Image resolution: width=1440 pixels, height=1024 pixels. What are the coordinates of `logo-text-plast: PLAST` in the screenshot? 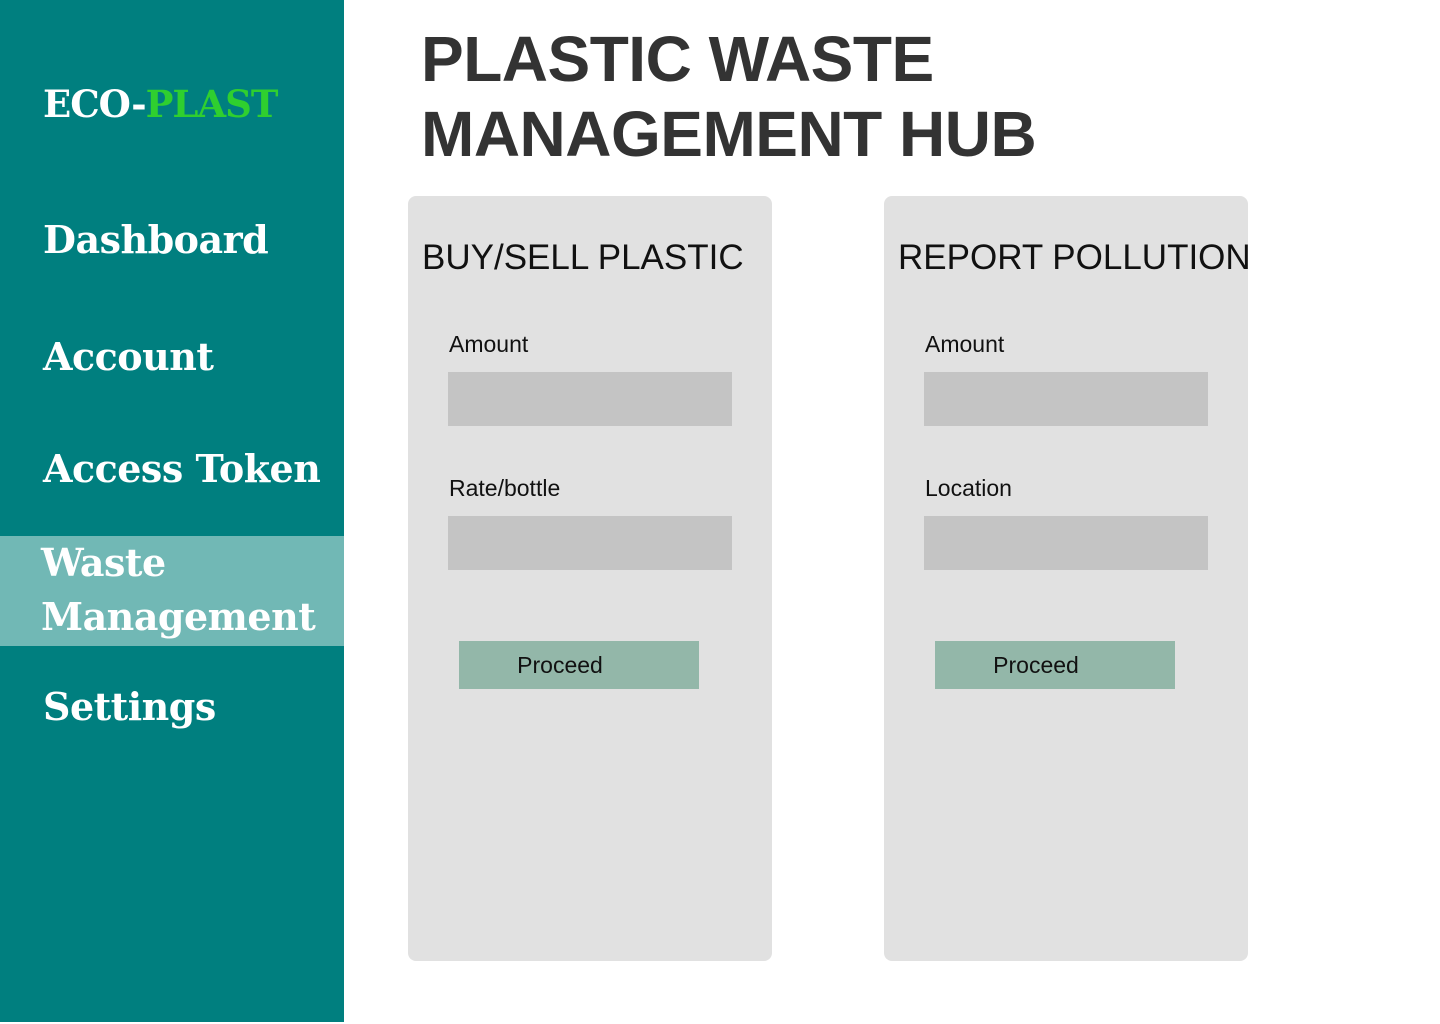 It's located at (212, 104).